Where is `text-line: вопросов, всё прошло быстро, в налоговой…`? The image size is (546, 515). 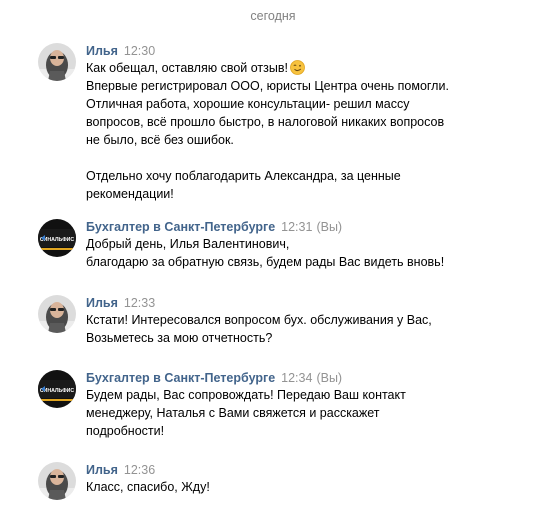
text-line: вопросов, всё прошло быстро, в налоговой… is located at coordinates (265, 122).